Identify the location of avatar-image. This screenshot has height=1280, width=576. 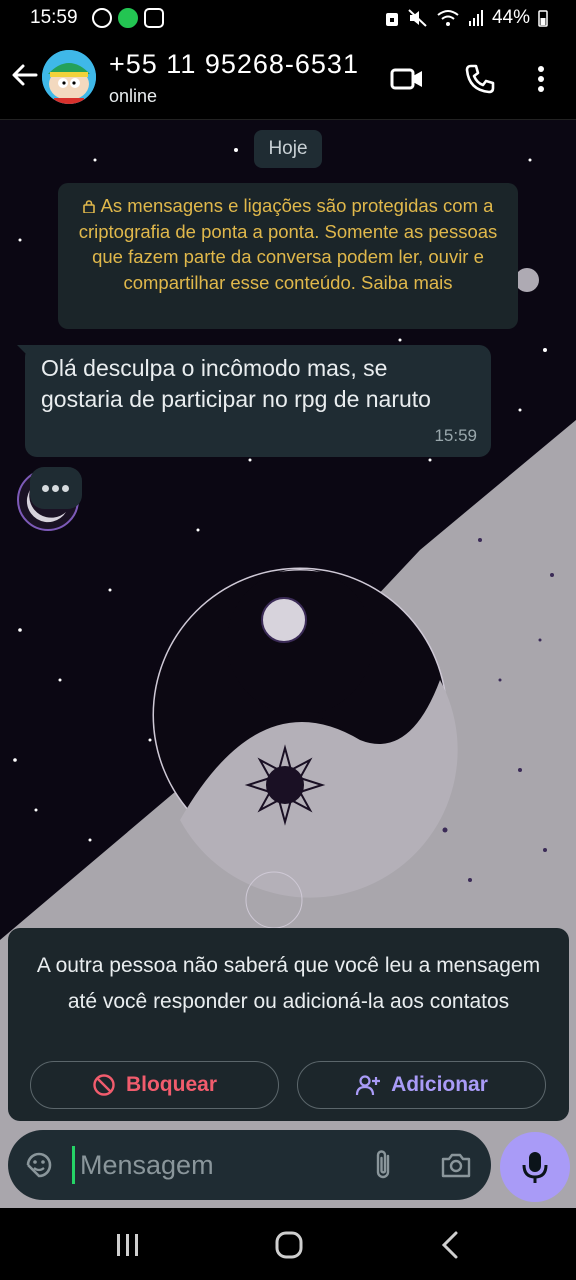
(69, 77).